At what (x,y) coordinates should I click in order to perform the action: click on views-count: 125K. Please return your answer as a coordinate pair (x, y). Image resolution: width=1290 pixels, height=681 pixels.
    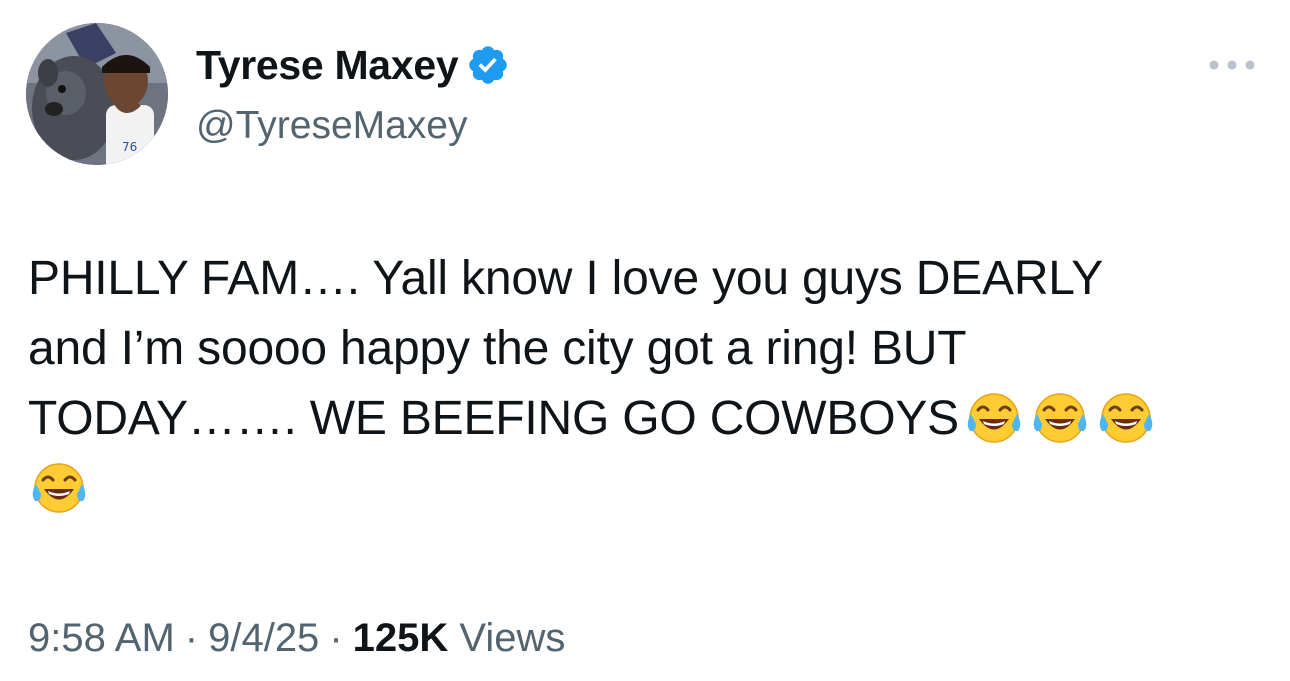
    Looking at the image, I should click on (401, 638).